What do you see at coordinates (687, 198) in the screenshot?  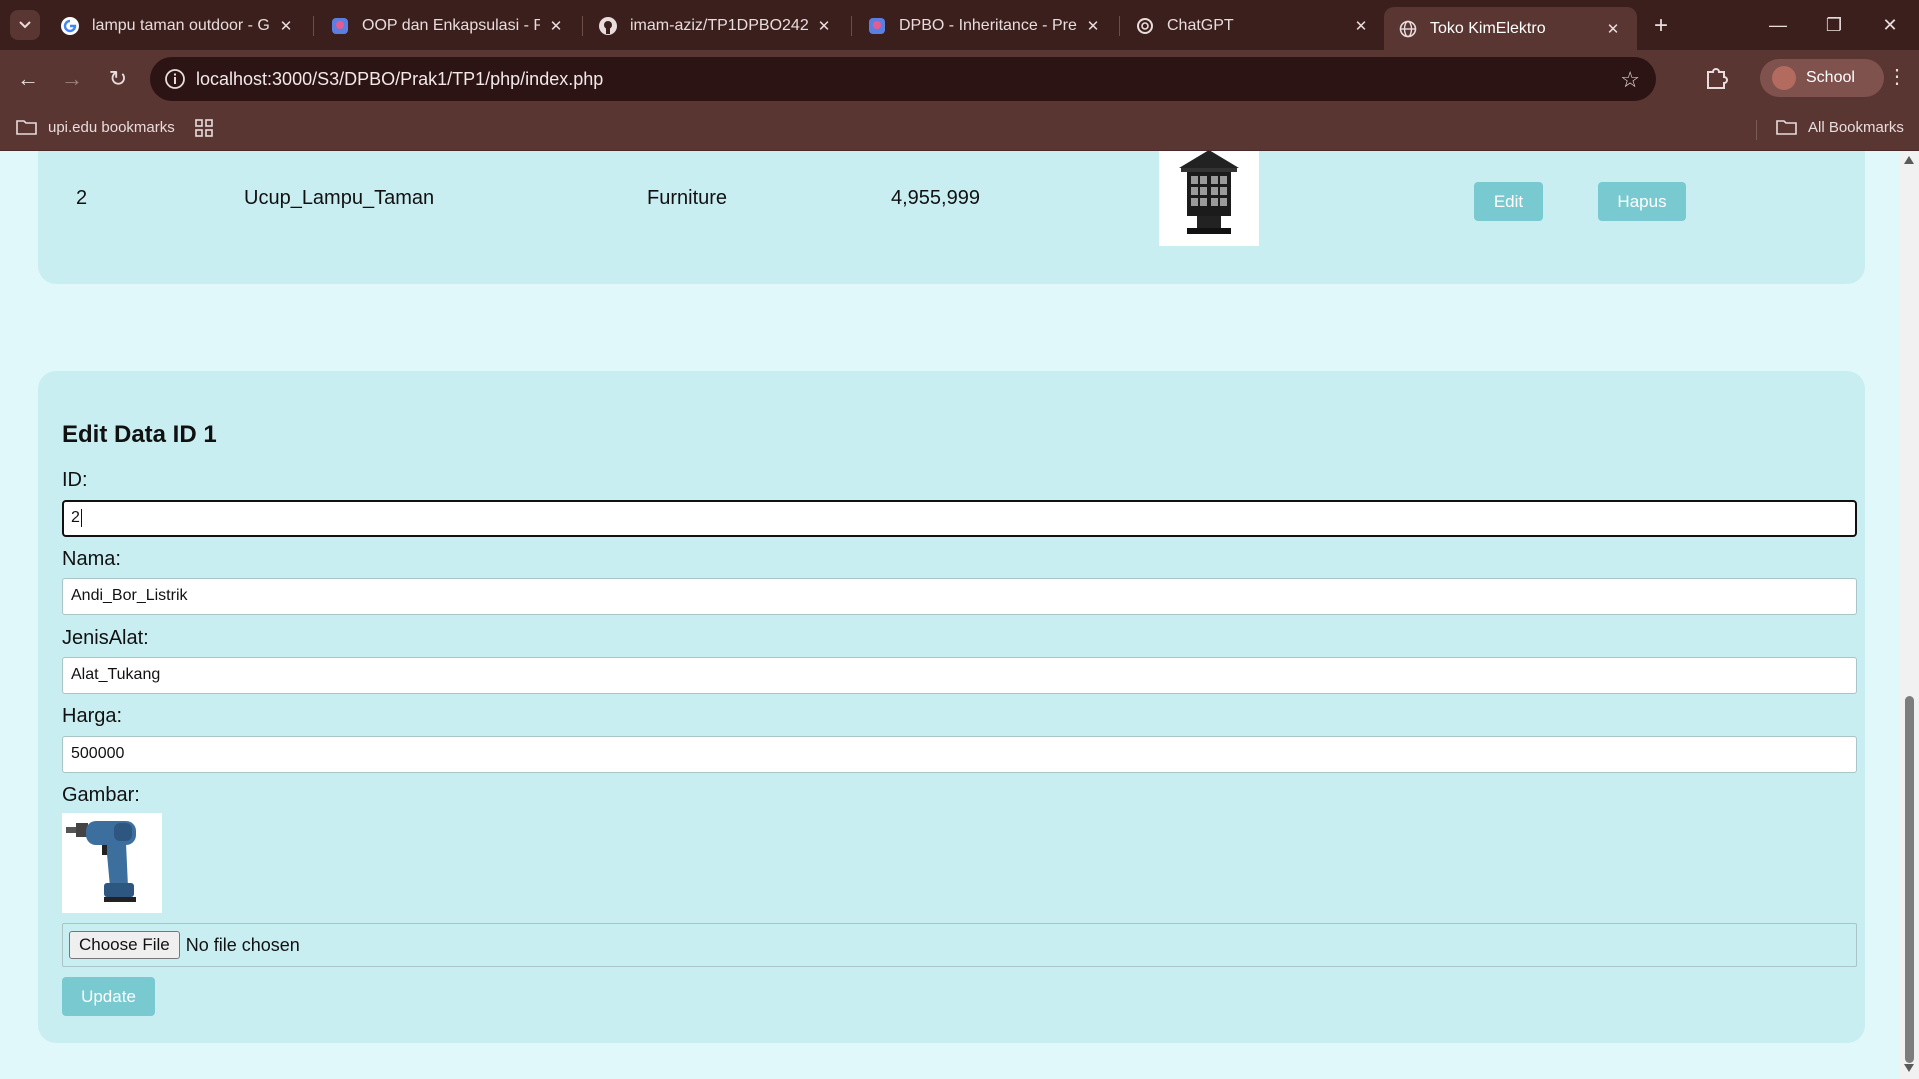 I see `cell-jenis: Furniture` at bounding box center [687, 198].